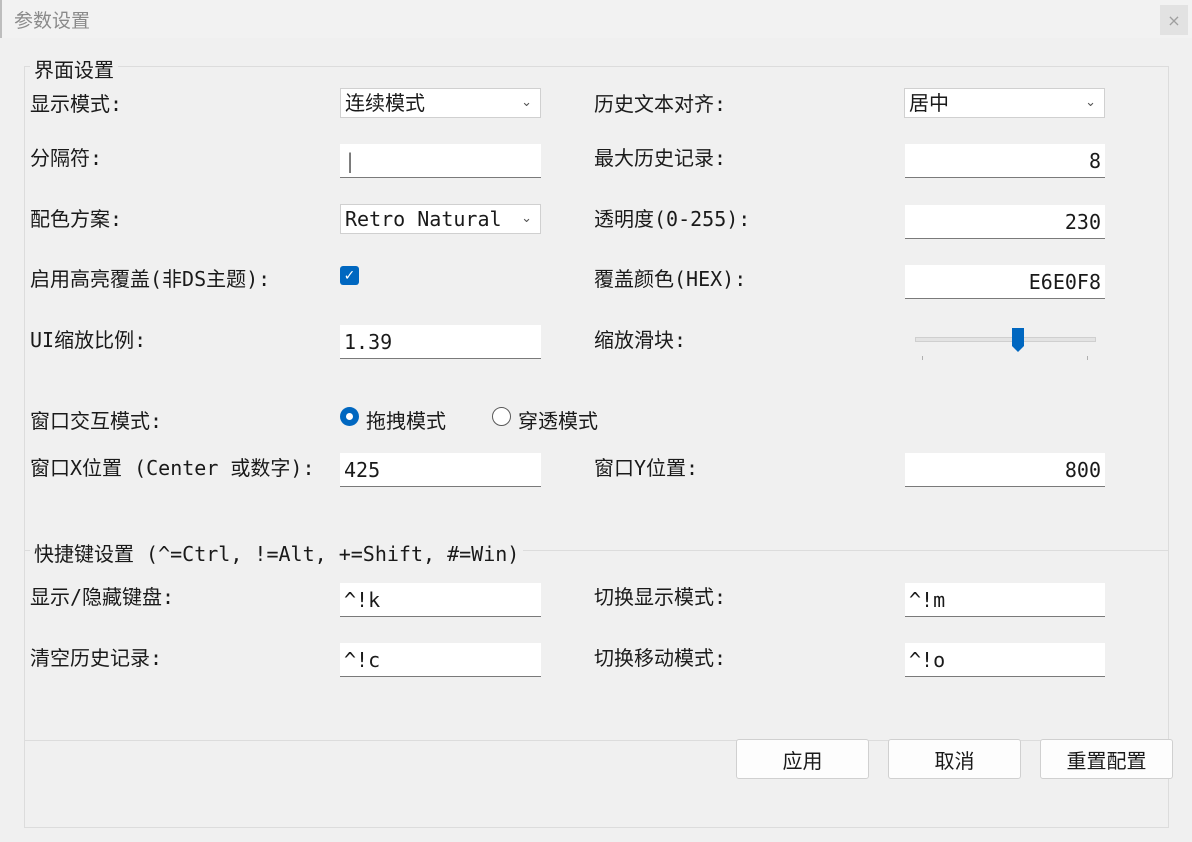  Describe the element at coordinates (88, 340) in the screenshot. I see `ui-scale-label: UI缩放比例:` at that location.